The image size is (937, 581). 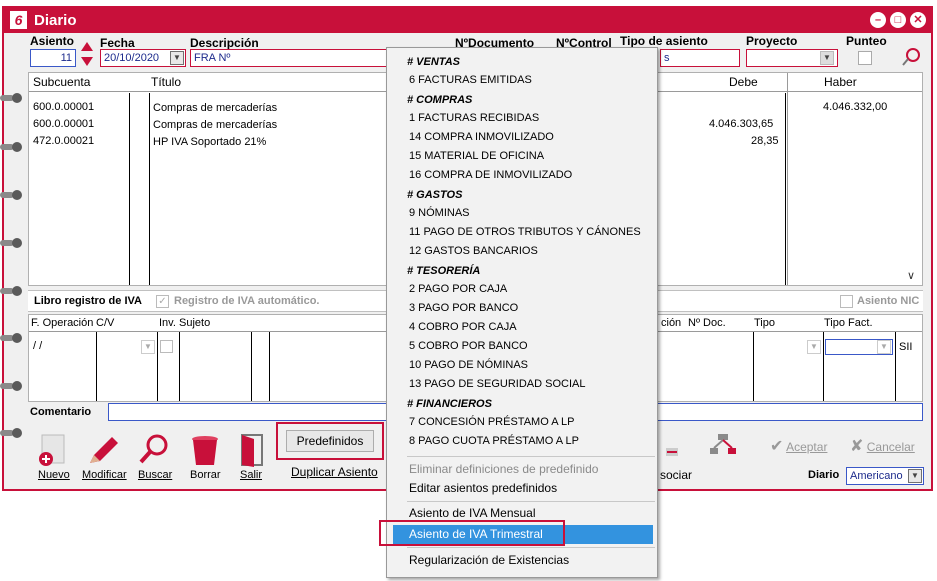 What do you see at coordinates (700, 58) in the screenshot?
I see `tipo-asiento-select: s` at bounding box center [700, 58].